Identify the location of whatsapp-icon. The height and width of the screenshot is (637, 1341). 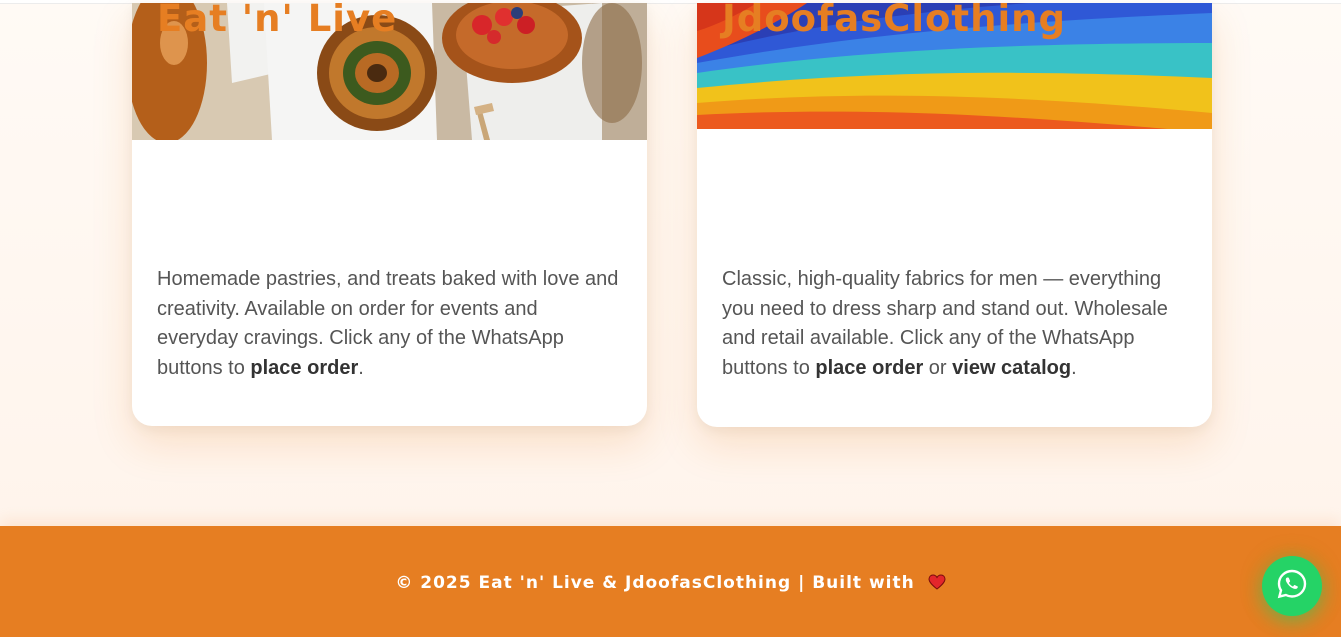
(1292, 586).